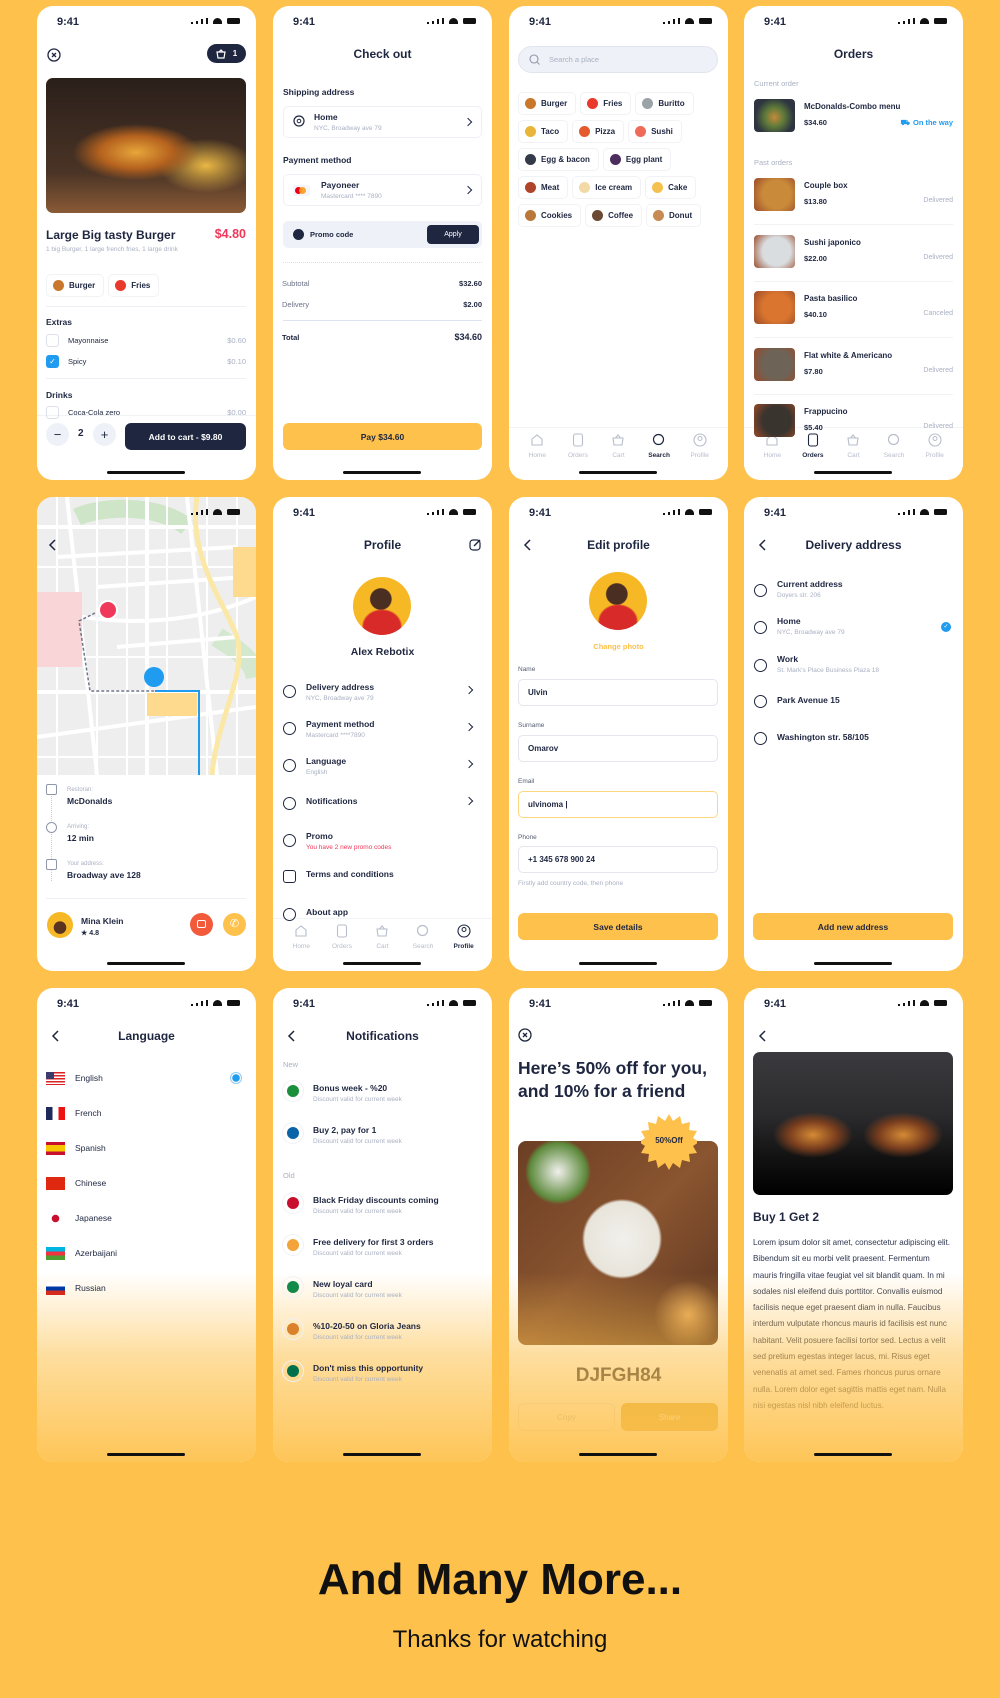 Image resolution: width=1000 pixels, height=1698 pixels. What do you see at coordinates (614, 215) in the screenshot?
I see `chip-coffee: Coffee` at bounding box center [614, 215].